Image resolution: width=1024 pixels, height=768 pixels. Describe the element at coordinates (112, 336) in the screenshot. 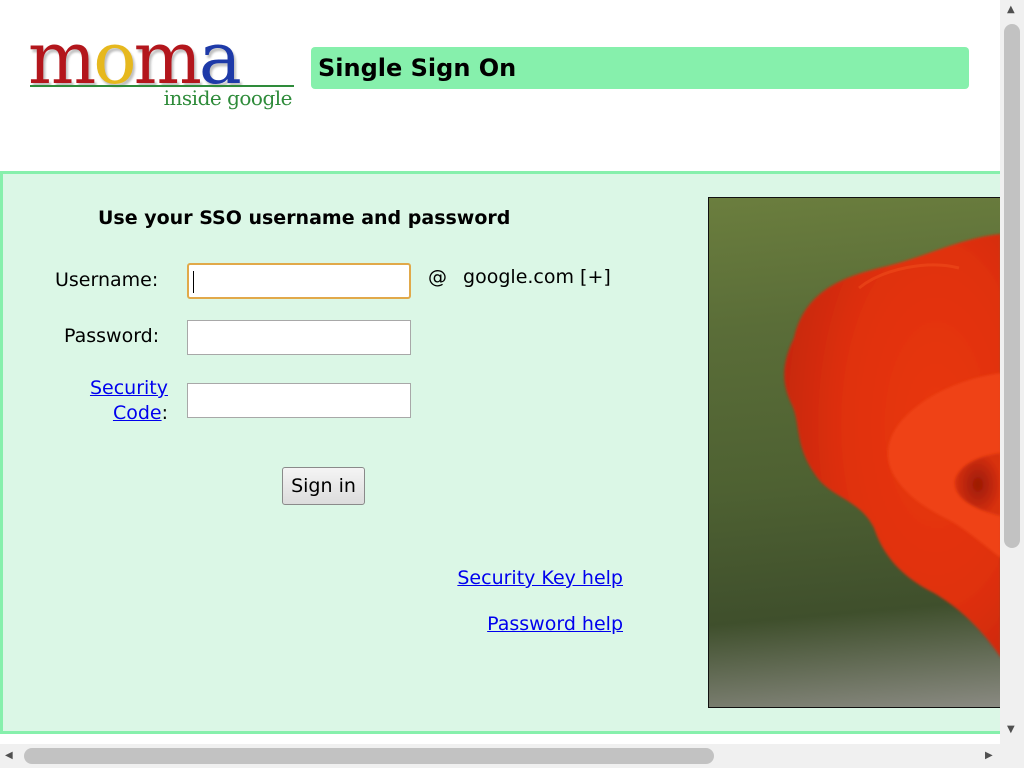

I see `password-label: Password:` at that location.